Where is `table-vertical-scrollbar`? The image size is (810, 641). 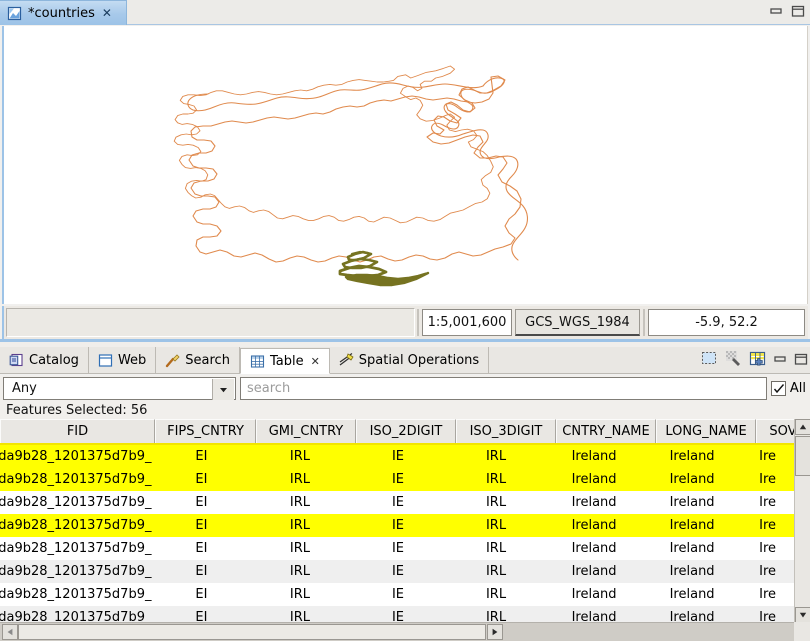 table-vertical-scrollbar is located at coordinates (802, 521).